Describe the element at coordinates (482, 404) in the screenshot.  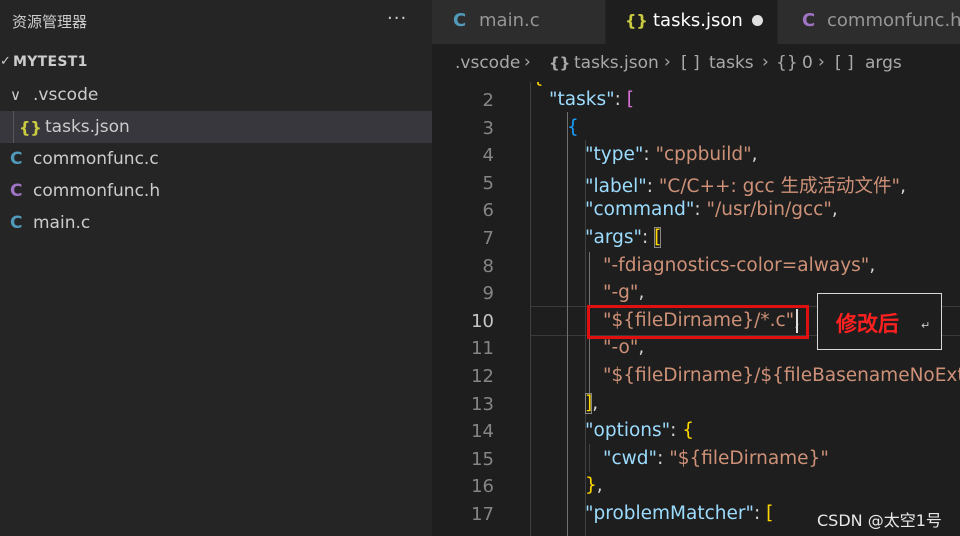
I see `line-number: 13` at that location.